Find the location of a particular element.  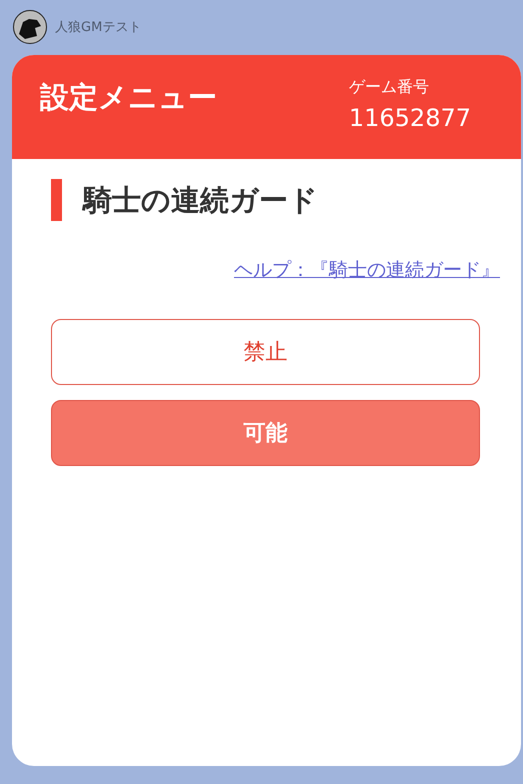

avatar-icon is located at coordinates (30, 27).